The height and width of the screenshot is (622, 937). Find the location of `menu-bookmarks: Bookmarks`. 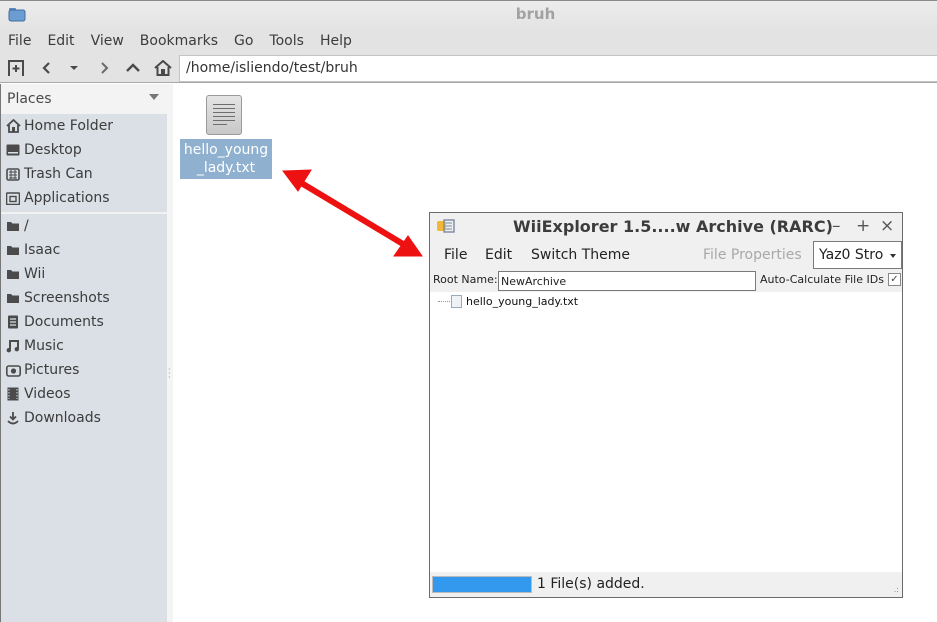

menu-bookmarks: Bookmarks is located at coordinates (179, 41).